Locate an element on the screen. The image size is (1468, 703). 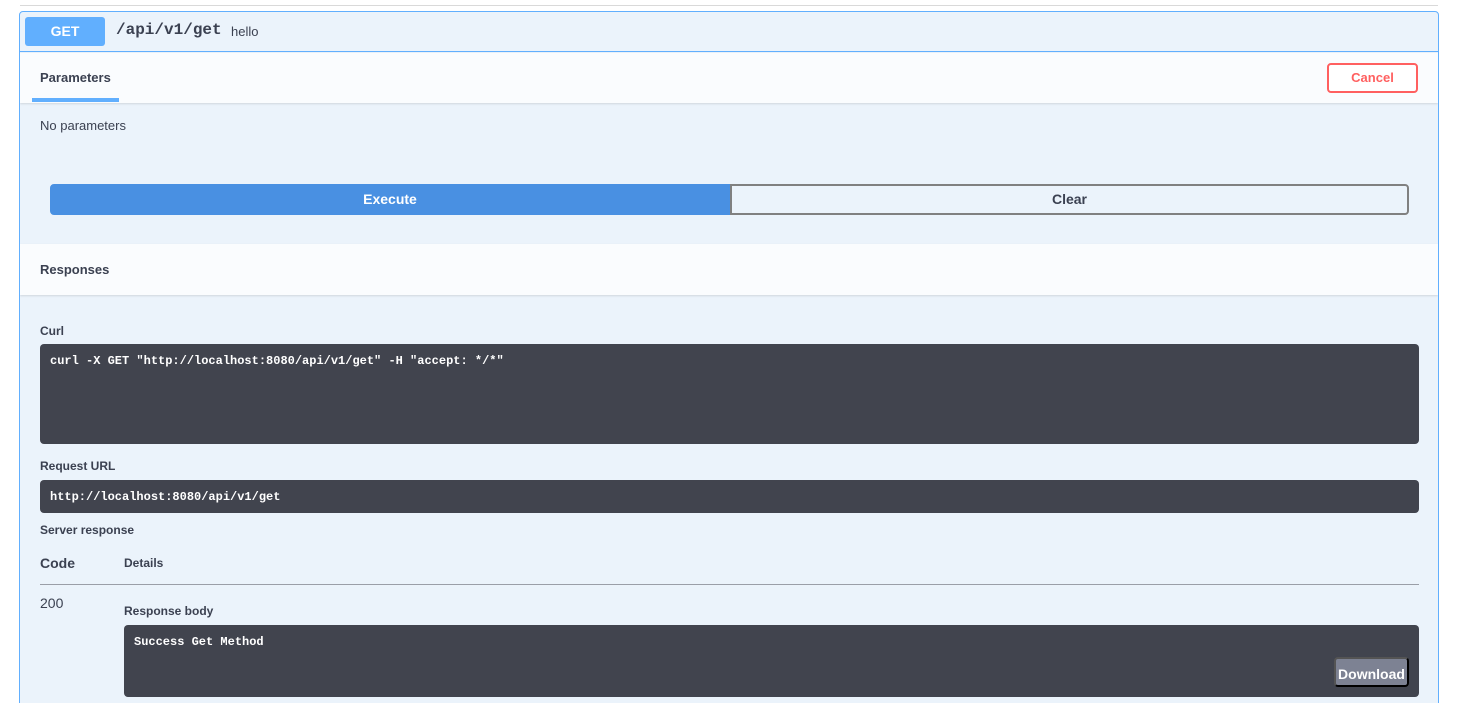
tab-parameters: Parameters is located at coordinates (75, 77).